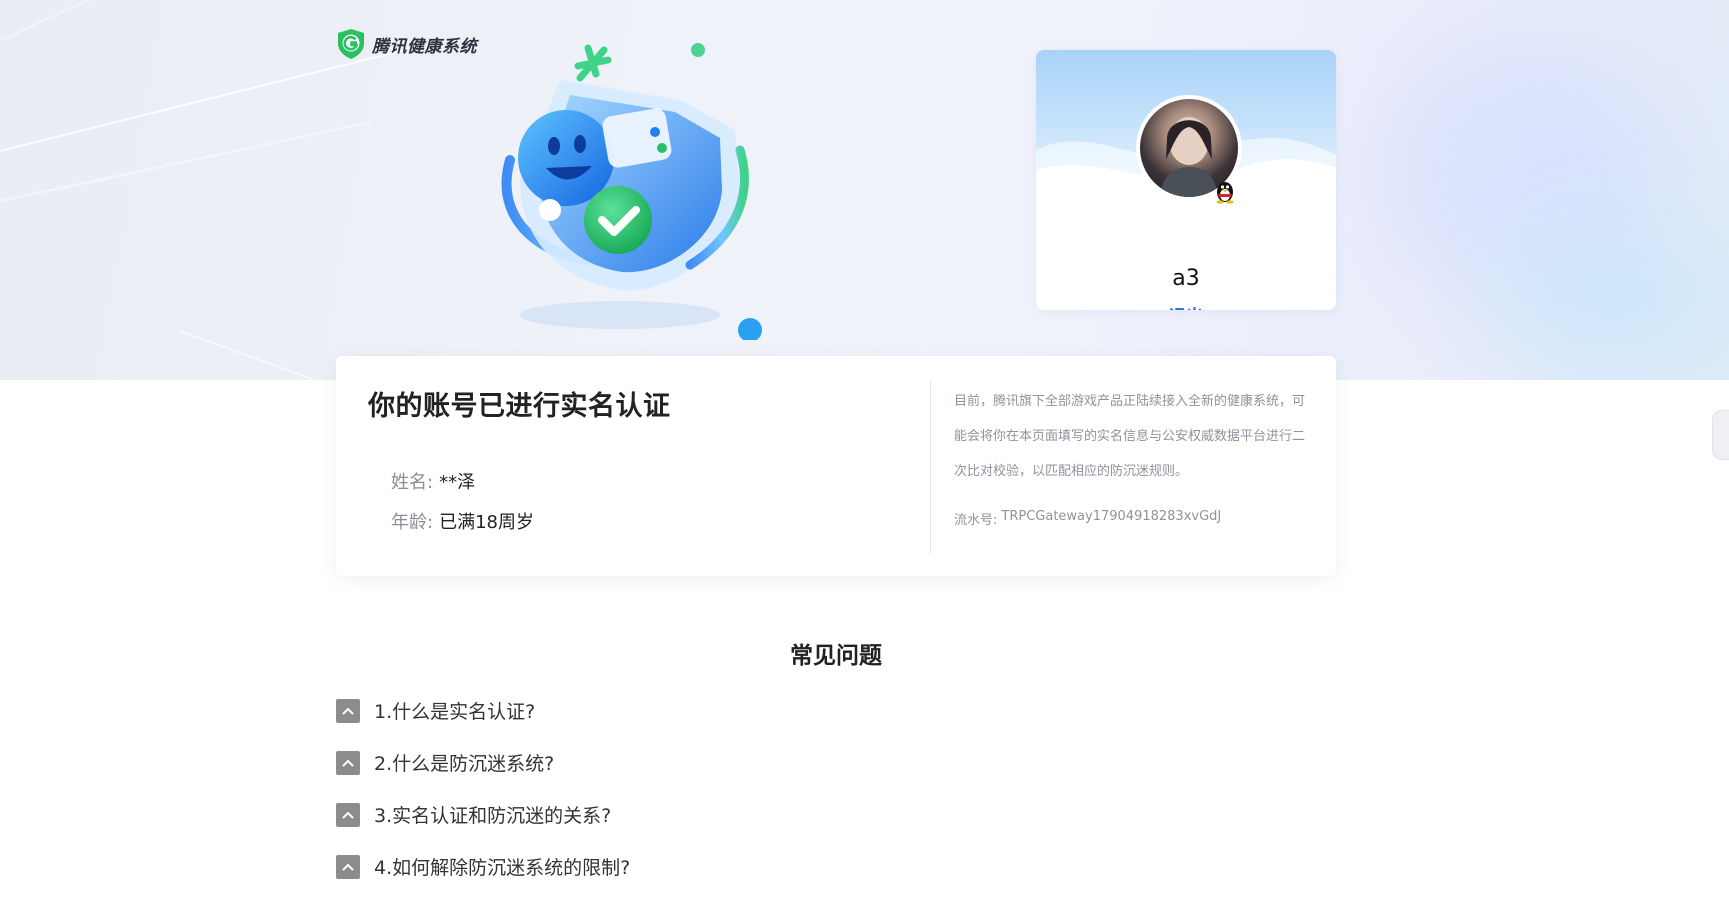 The width and height of the screenshot is (1729, 907). I want to click on name-row: 姓名: **泽, so click(433, 481).